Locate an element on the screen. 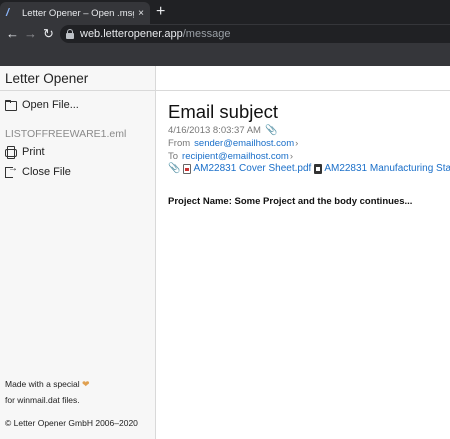  close-file-button: Close File is located at coordinates (38, 170).